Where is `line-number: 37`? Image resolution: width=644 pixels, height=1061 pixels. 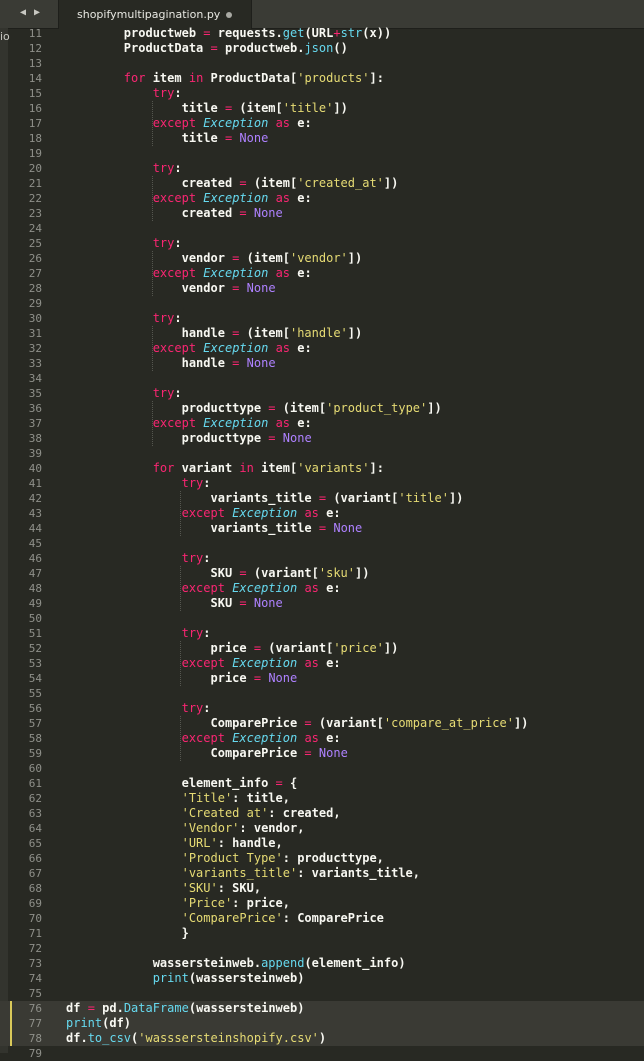 line-number: 37 is located at coordinates (35, 423).